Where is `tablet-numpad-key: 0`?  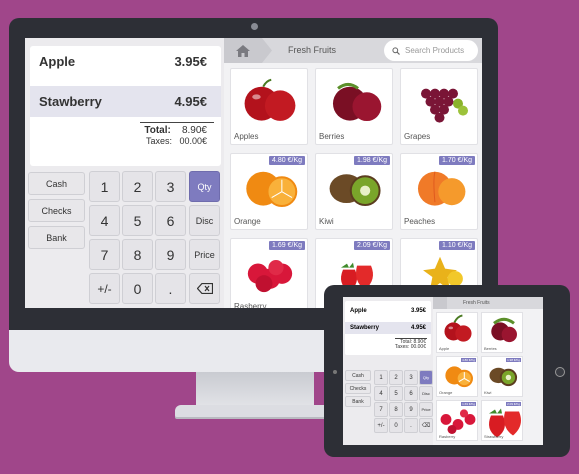 tablet-numpad-key: 0 is located at coordinates (396, 425).